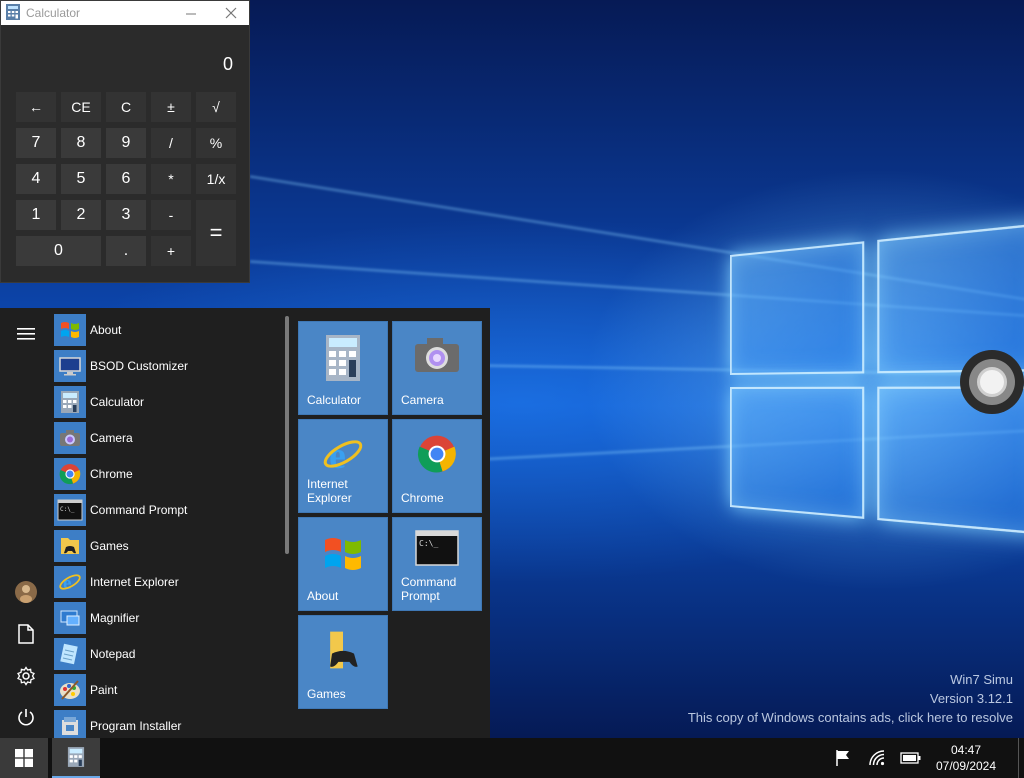 This screenshot has width=1024, height=778. Describe the element at coordinates (167, 438) in the screenshot. I see `list-item-camera: Camera` at that location.